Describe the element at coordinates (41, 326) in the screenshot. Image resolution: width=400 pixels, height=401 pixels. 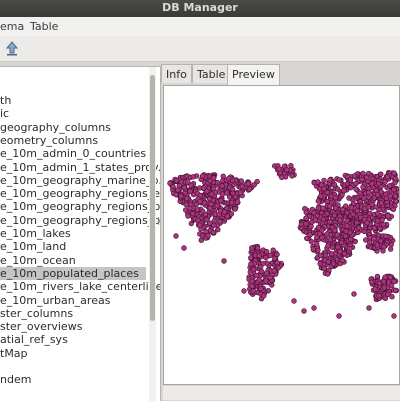
I see `tree-item: ster_overviews` at that location.